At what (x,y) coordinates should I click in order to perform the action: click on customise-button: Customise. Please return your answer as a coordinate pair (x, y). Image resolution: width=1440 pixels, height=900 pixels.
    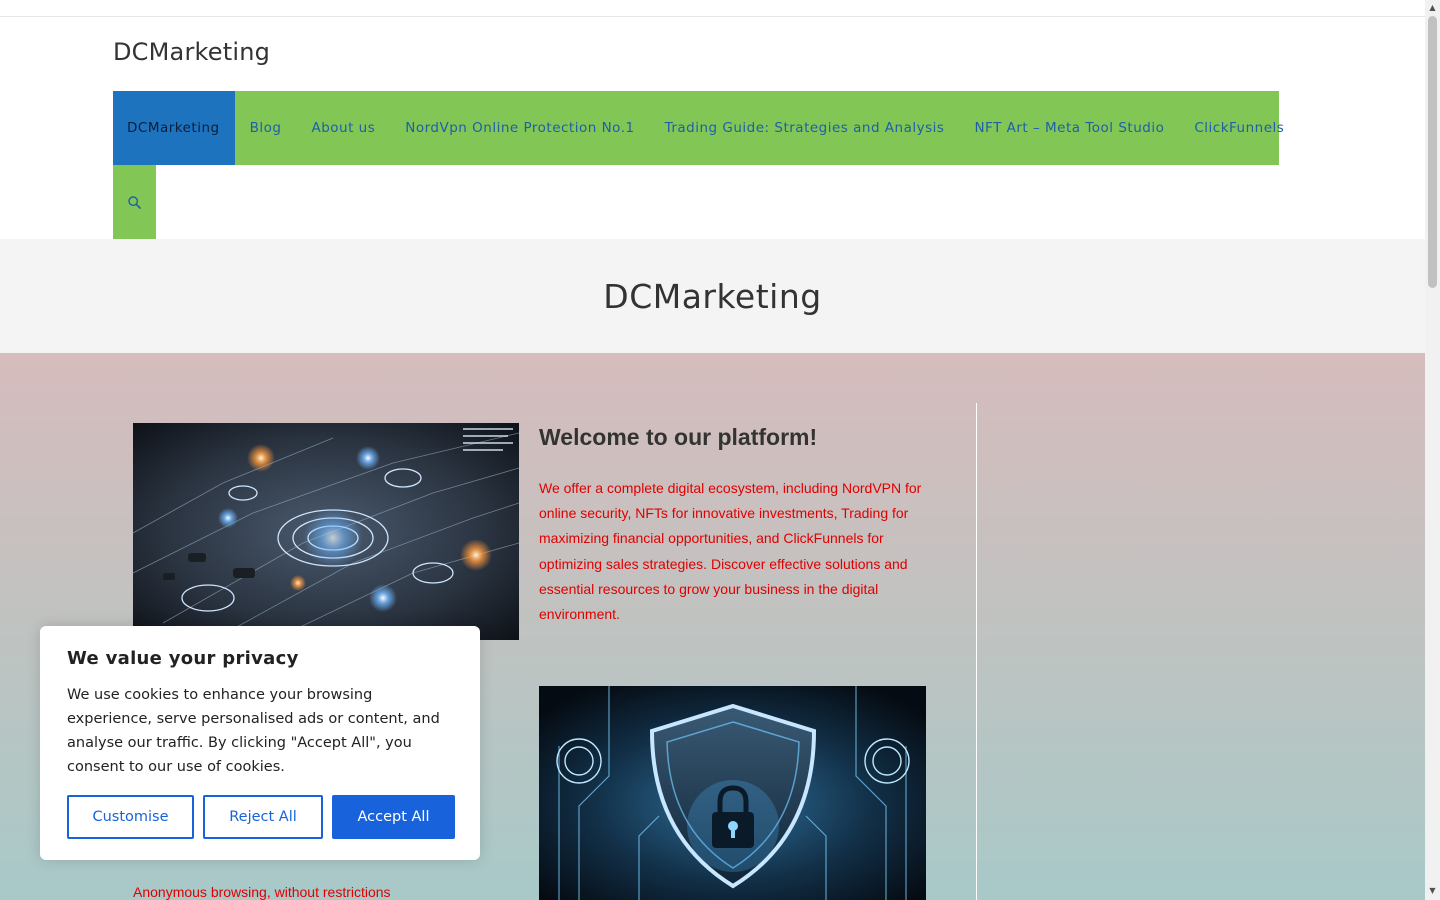
    Looking at the image, I should click on (130, 817).